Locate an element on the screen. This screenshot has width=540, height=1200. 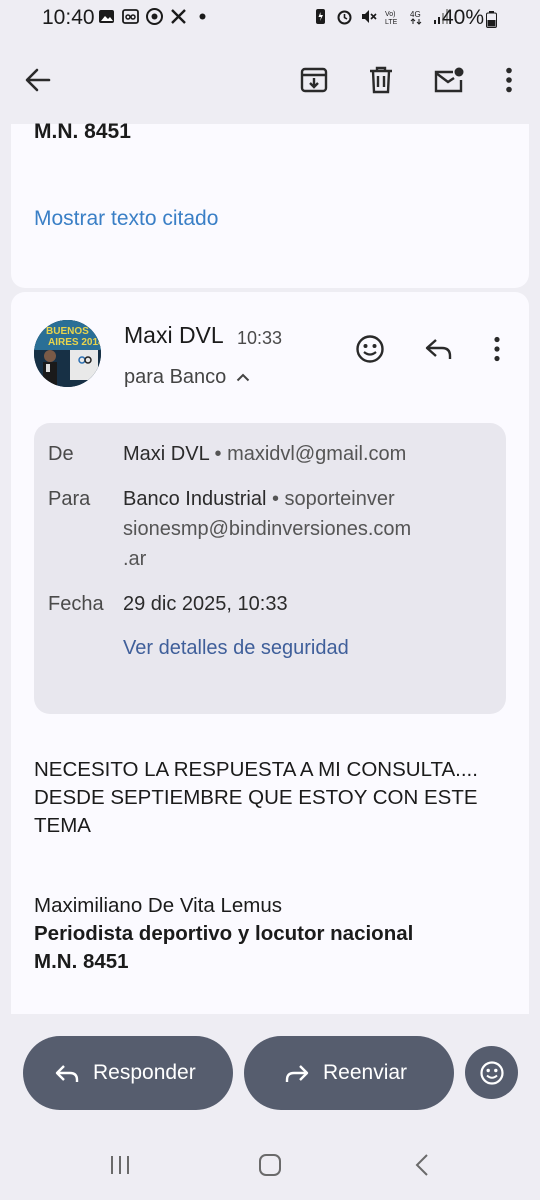
home-button is located at coordinates (270, 1165).